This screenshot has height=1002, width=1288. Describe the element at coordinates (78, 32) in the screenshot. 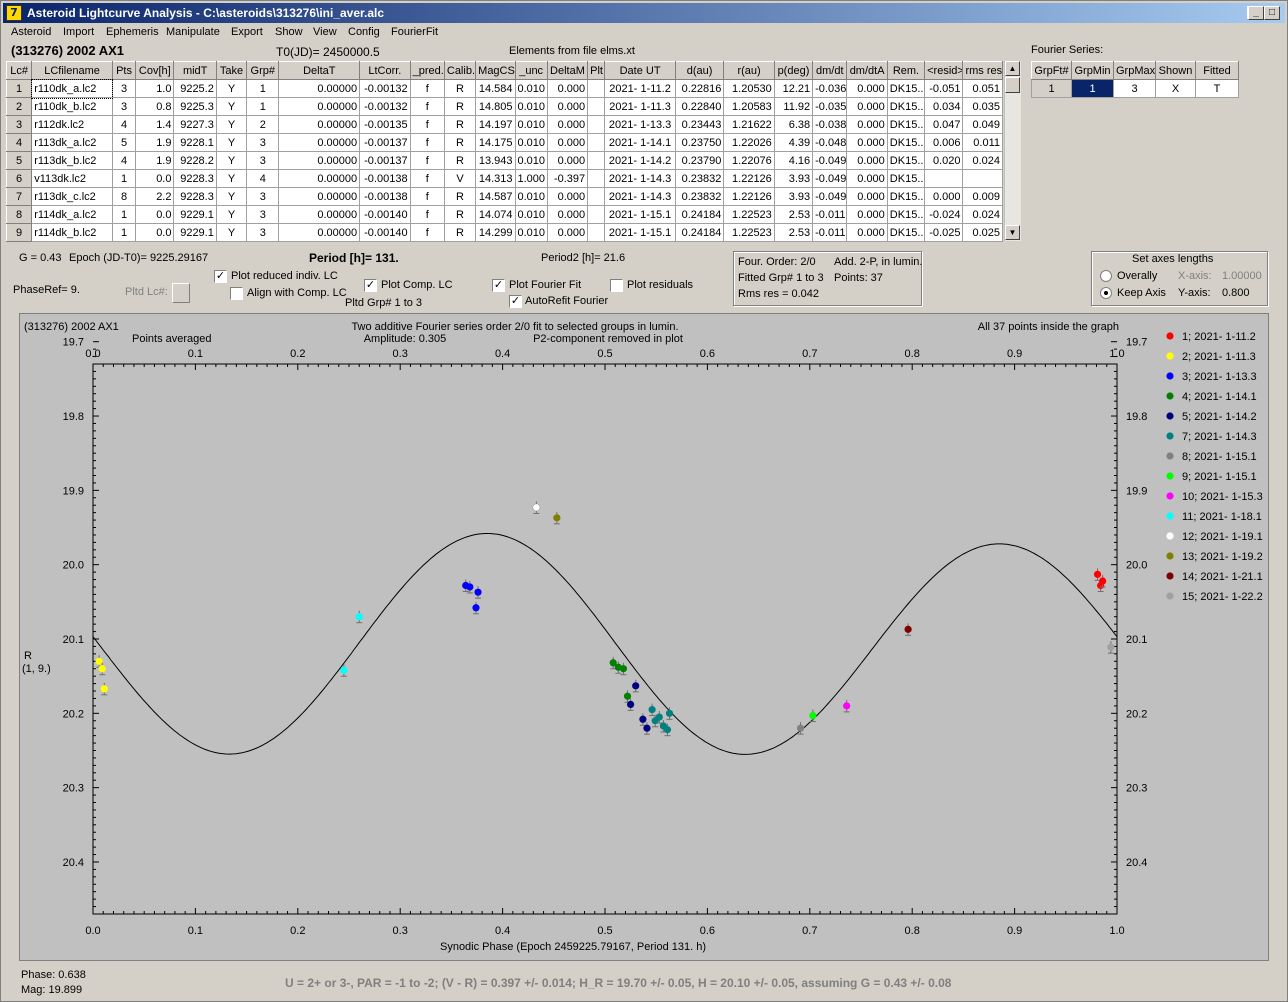

I see `menu-import: Import` at that location.